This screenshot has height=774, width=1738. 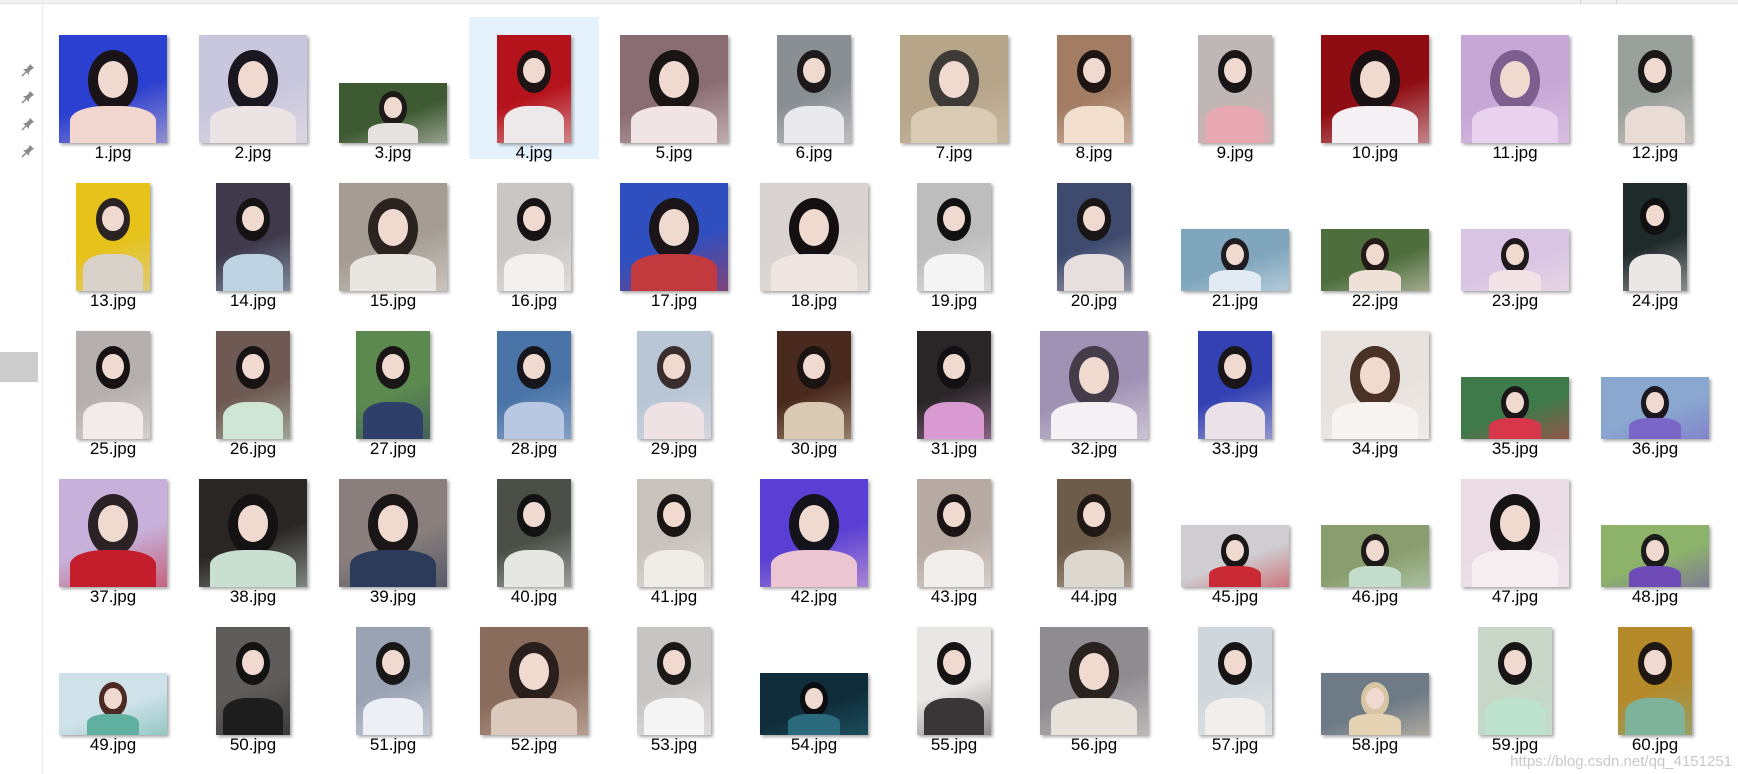 I want to click on file-item: 44.jpg, so click(x=1094, y=533).